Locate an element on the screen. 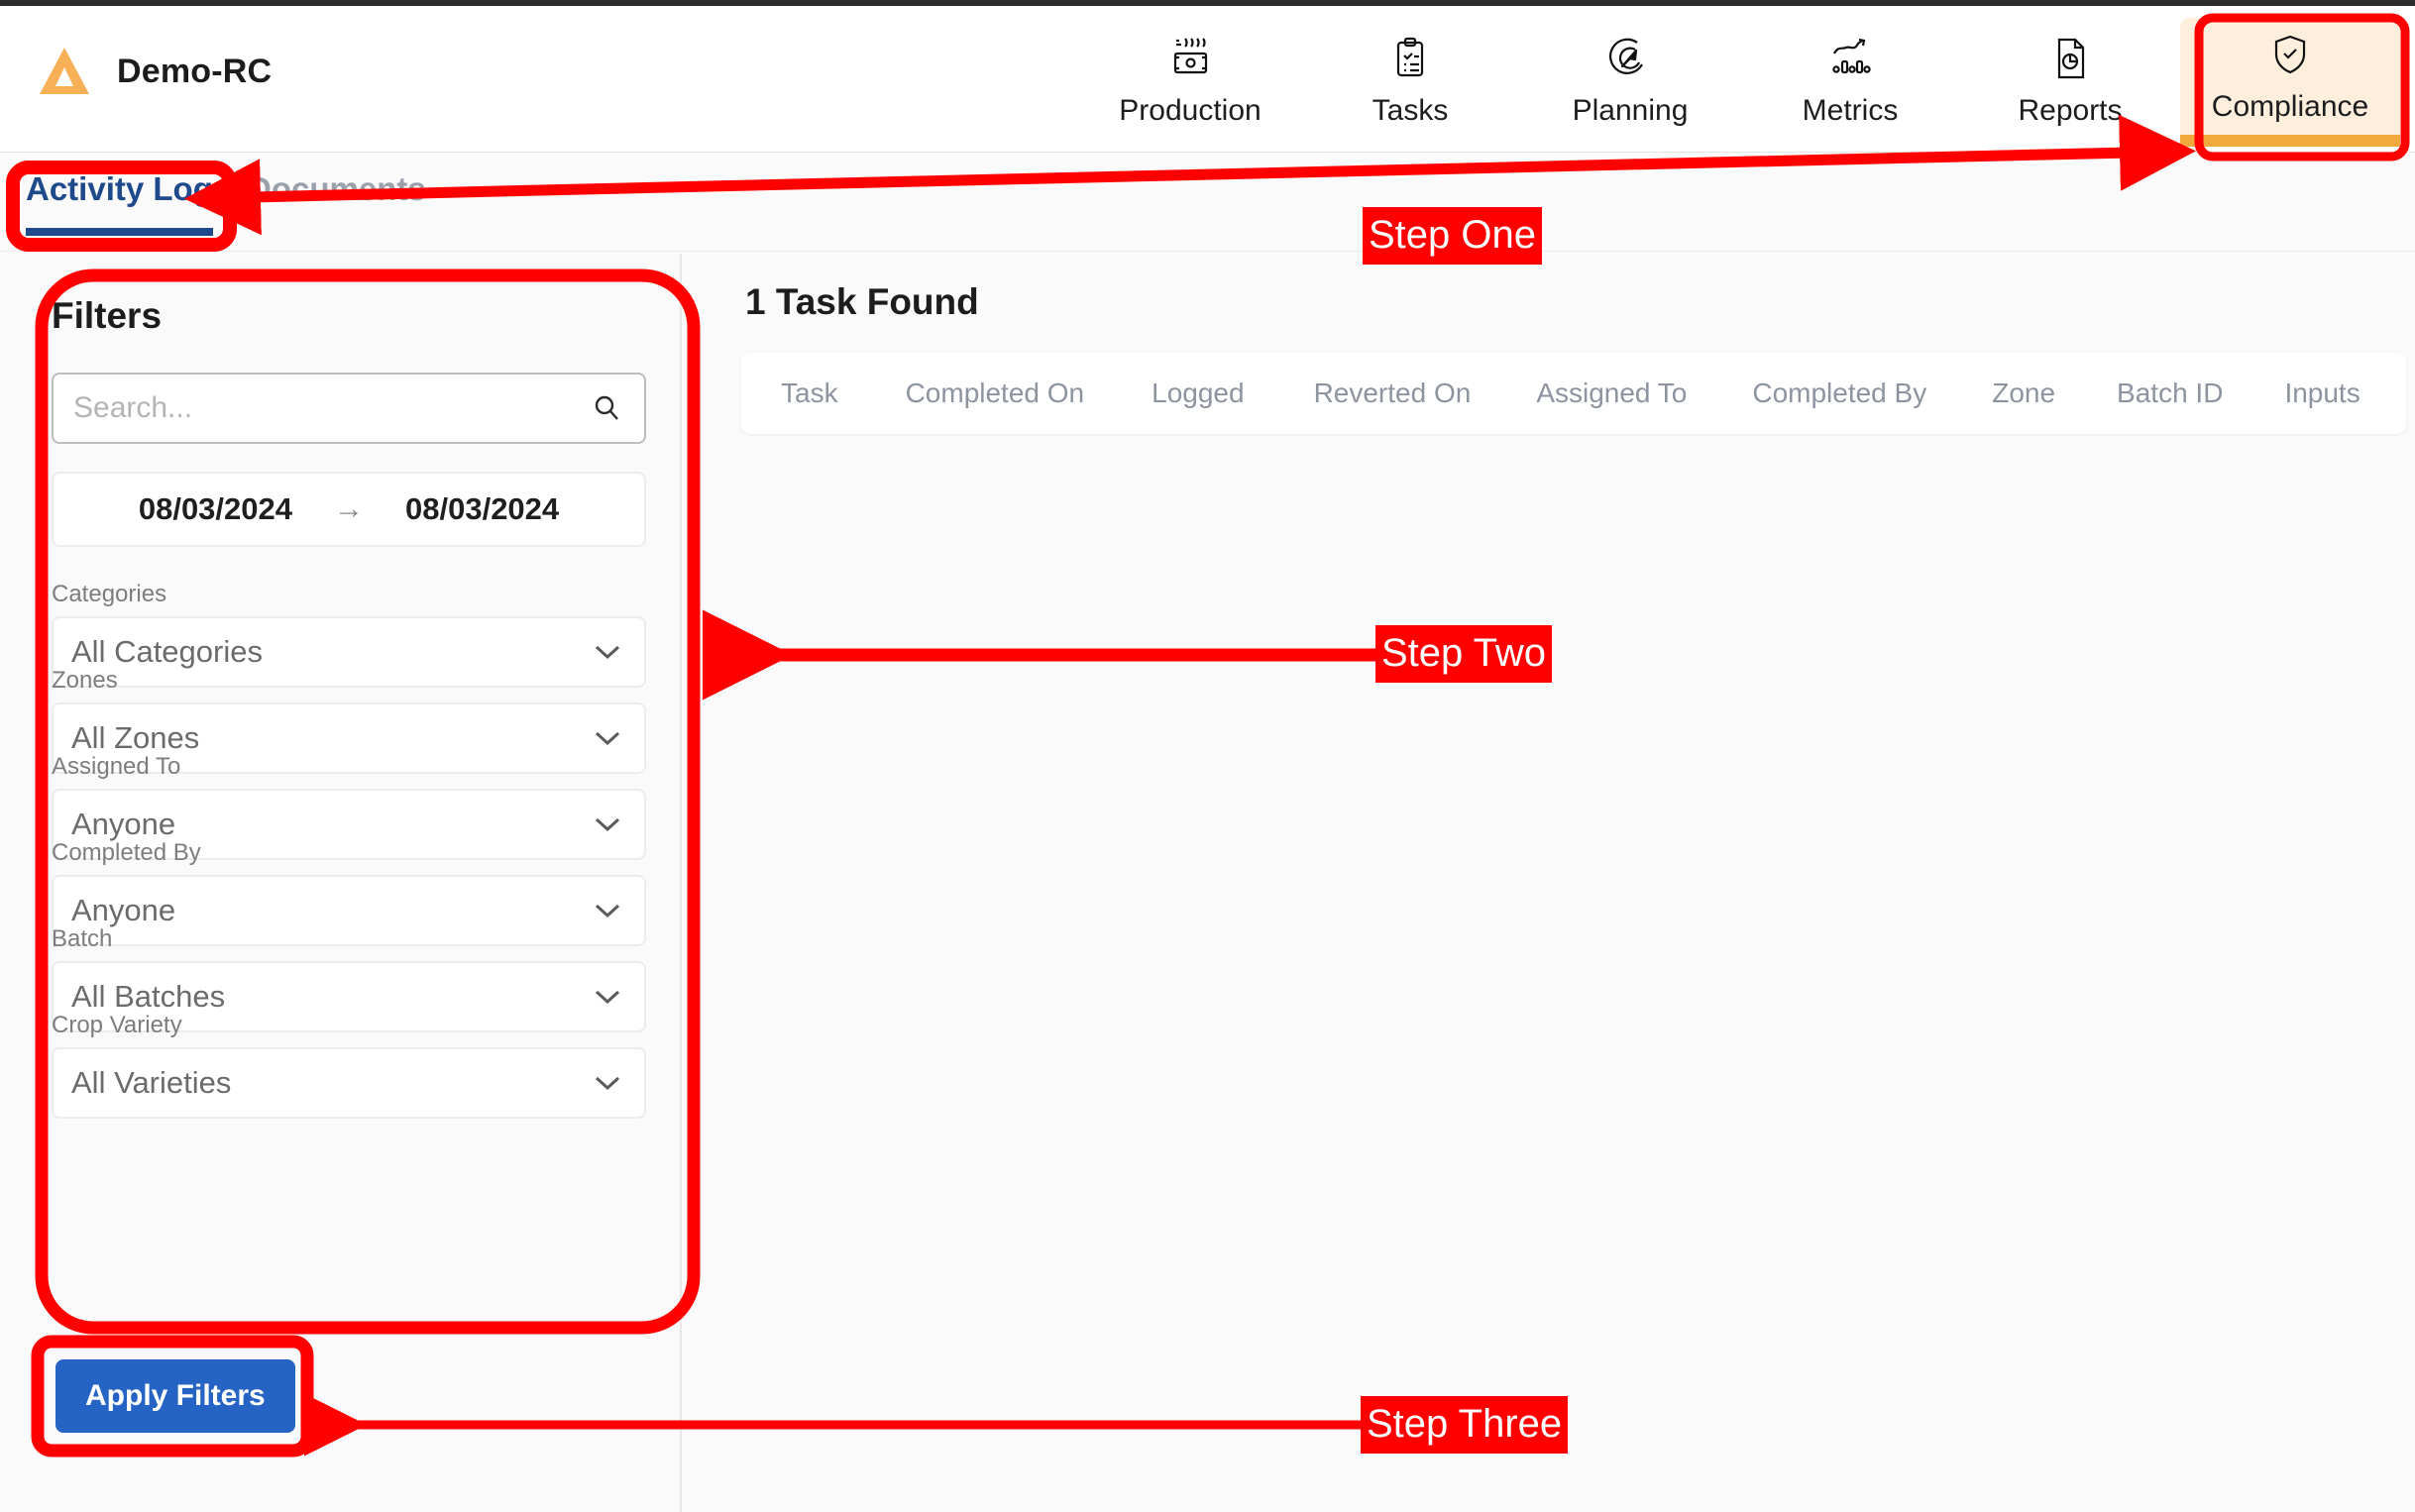 This screenshot has height=1512, width=2415. filters-title: Filters is located at coordinates (107, 315).